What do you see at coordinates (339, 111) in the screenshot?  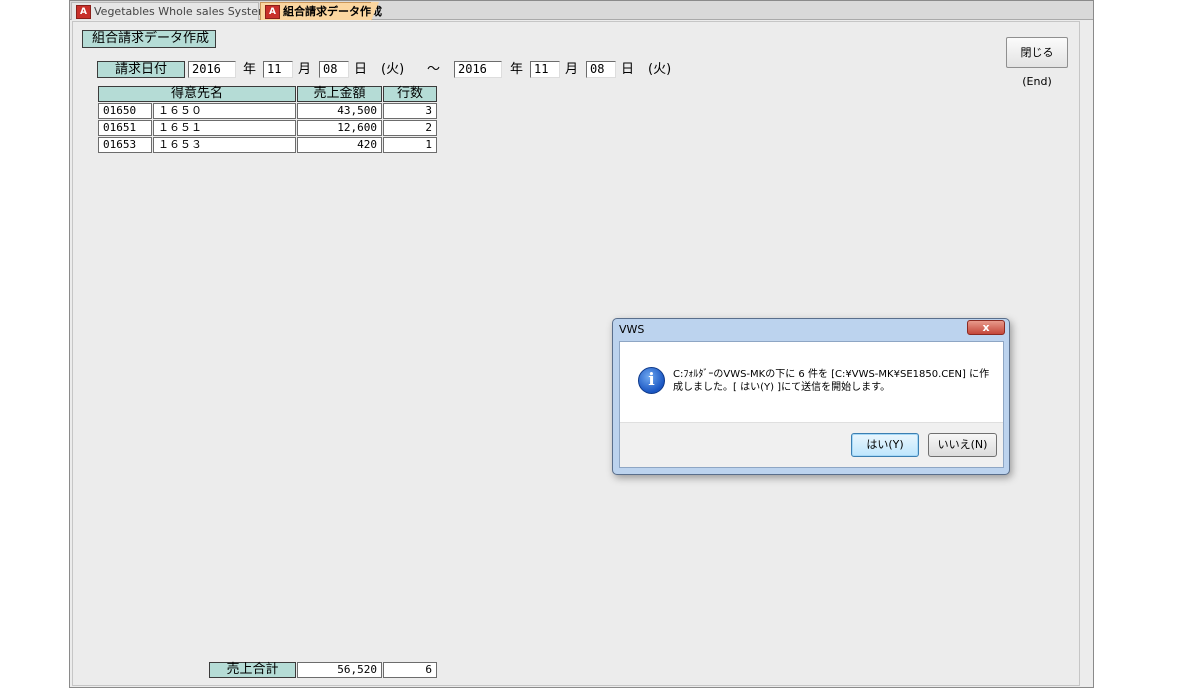 I see `sales-amount: 43,500` at bounding box center [339, 111].